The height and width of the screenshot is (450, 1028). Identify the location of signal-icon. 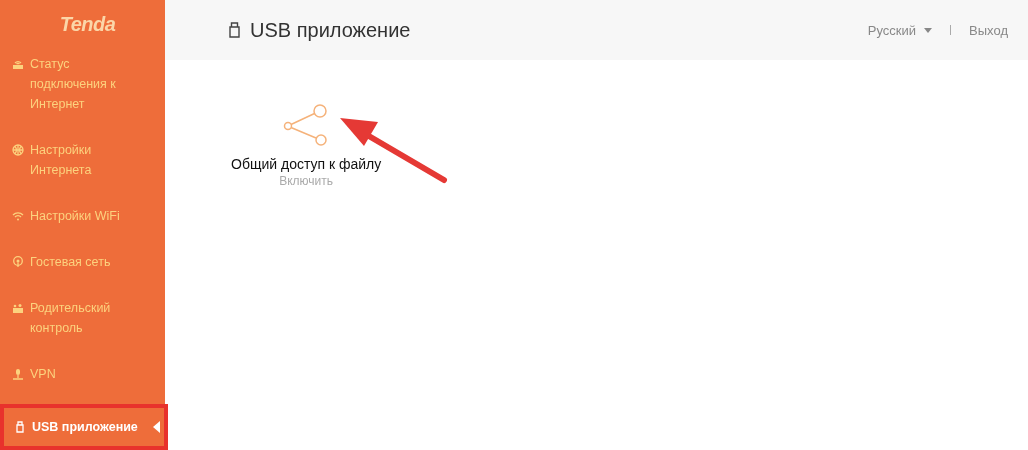
(18, 262).